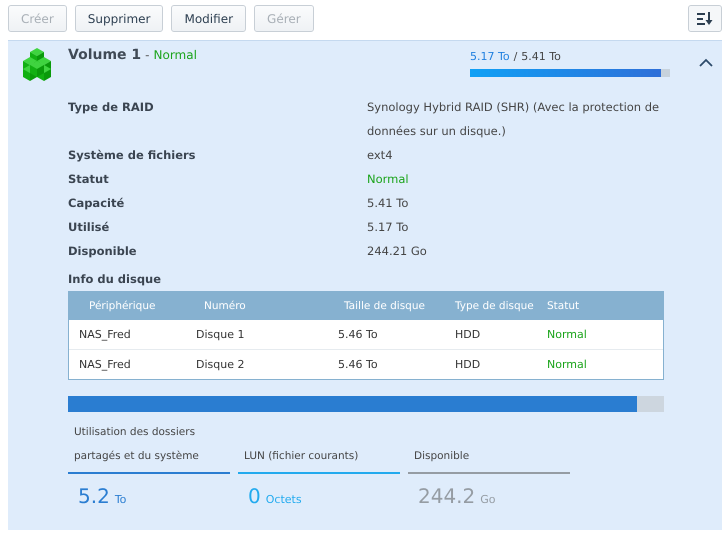 The height and width of the screenshot is (536, 728). Describe the element at coordinates (94, 496) in the screenshot. I see `legend-value: 5.2` at that location.